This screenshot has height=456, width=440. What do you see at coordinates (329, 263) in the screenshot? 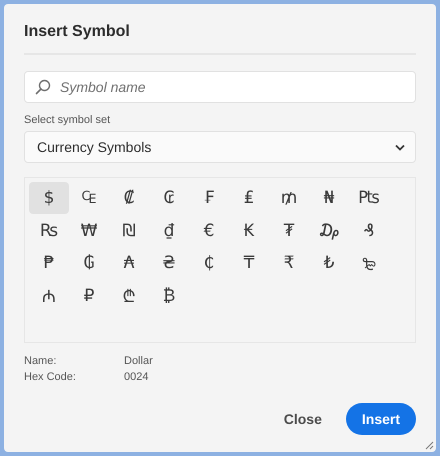
I see `symbol-cell: ₺` at bounding box center [329, 263].